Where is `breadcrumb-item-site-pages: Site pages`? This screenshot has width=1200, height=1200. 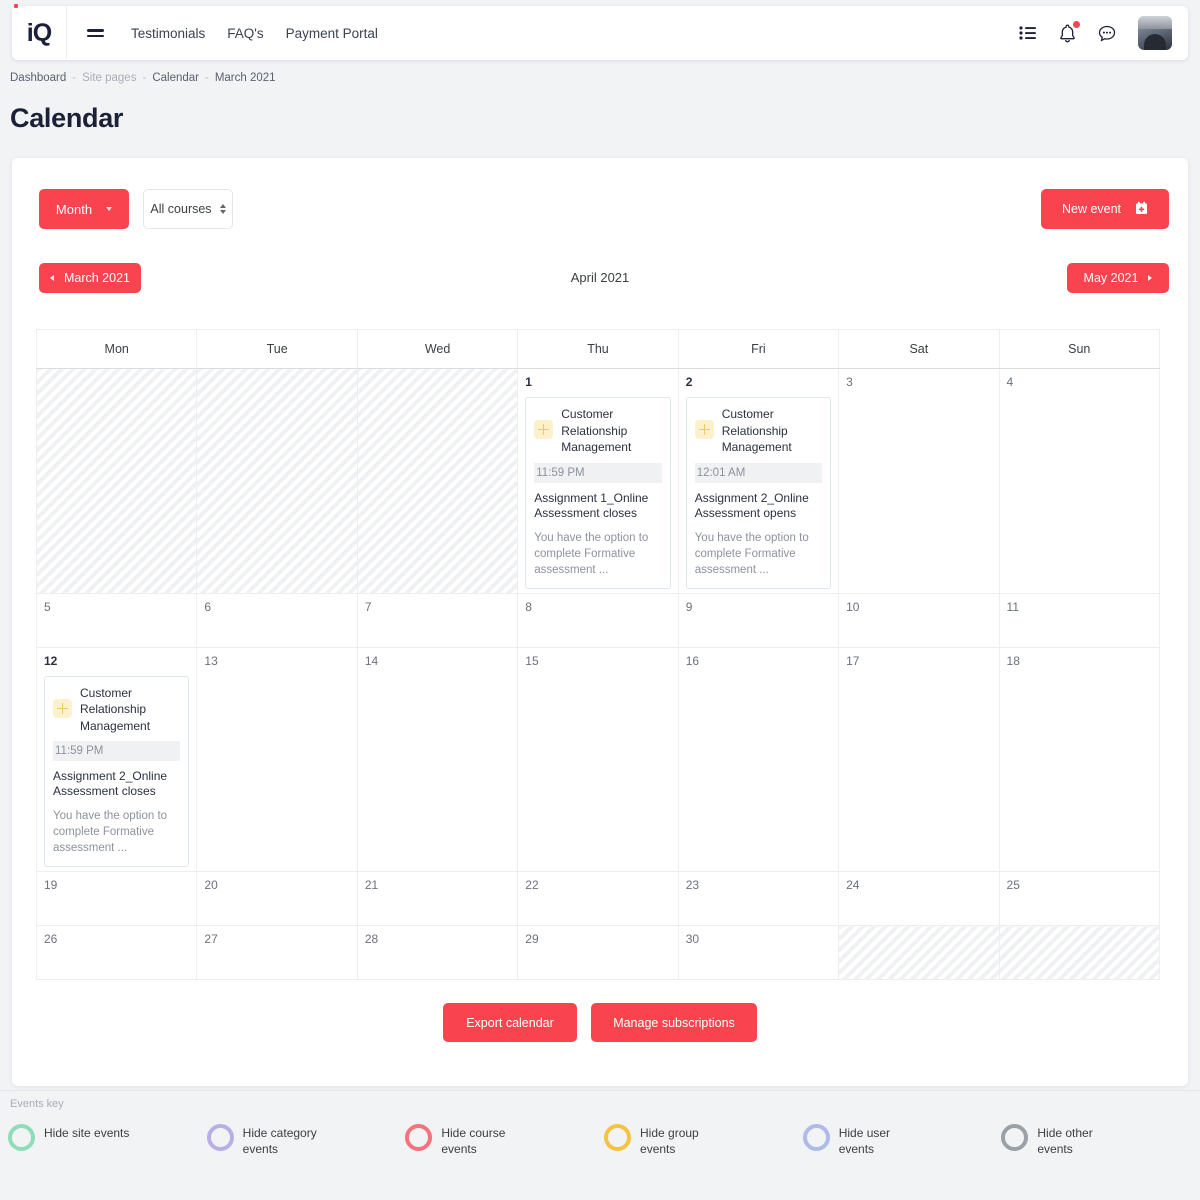
breadcrumb-item-site-pages: Site pages is located at coordinates (109, 78).